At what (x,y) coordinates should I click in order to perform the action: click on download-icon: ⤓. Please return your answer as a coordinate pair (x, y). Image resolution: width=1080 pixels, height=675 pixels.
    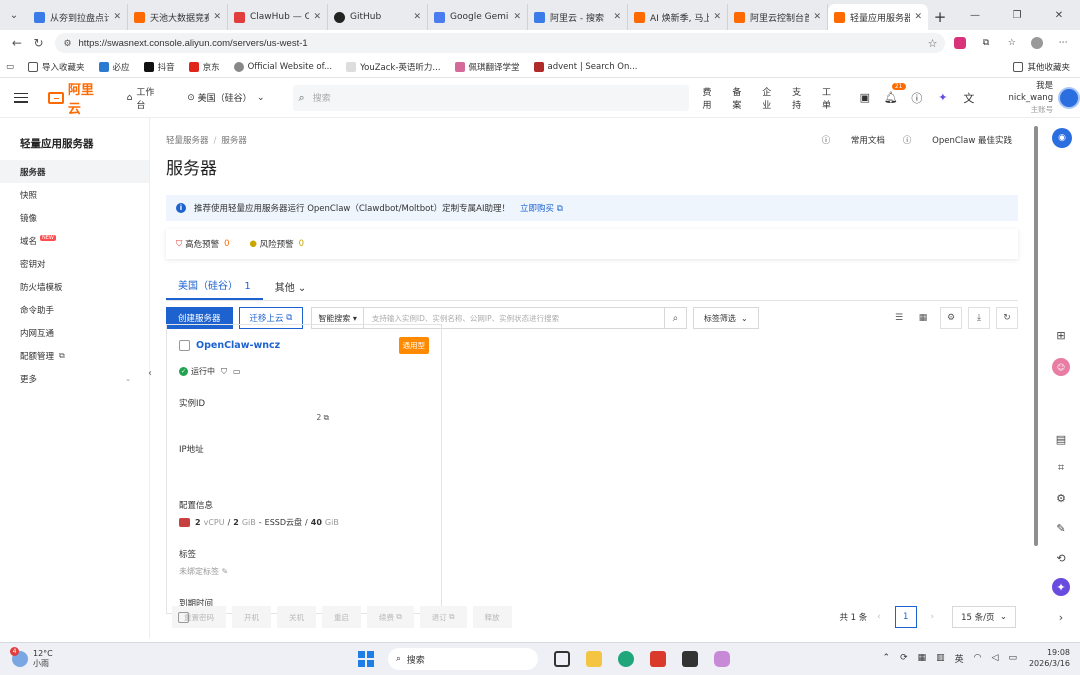
    Looking at the image, I should click on (979, 318).